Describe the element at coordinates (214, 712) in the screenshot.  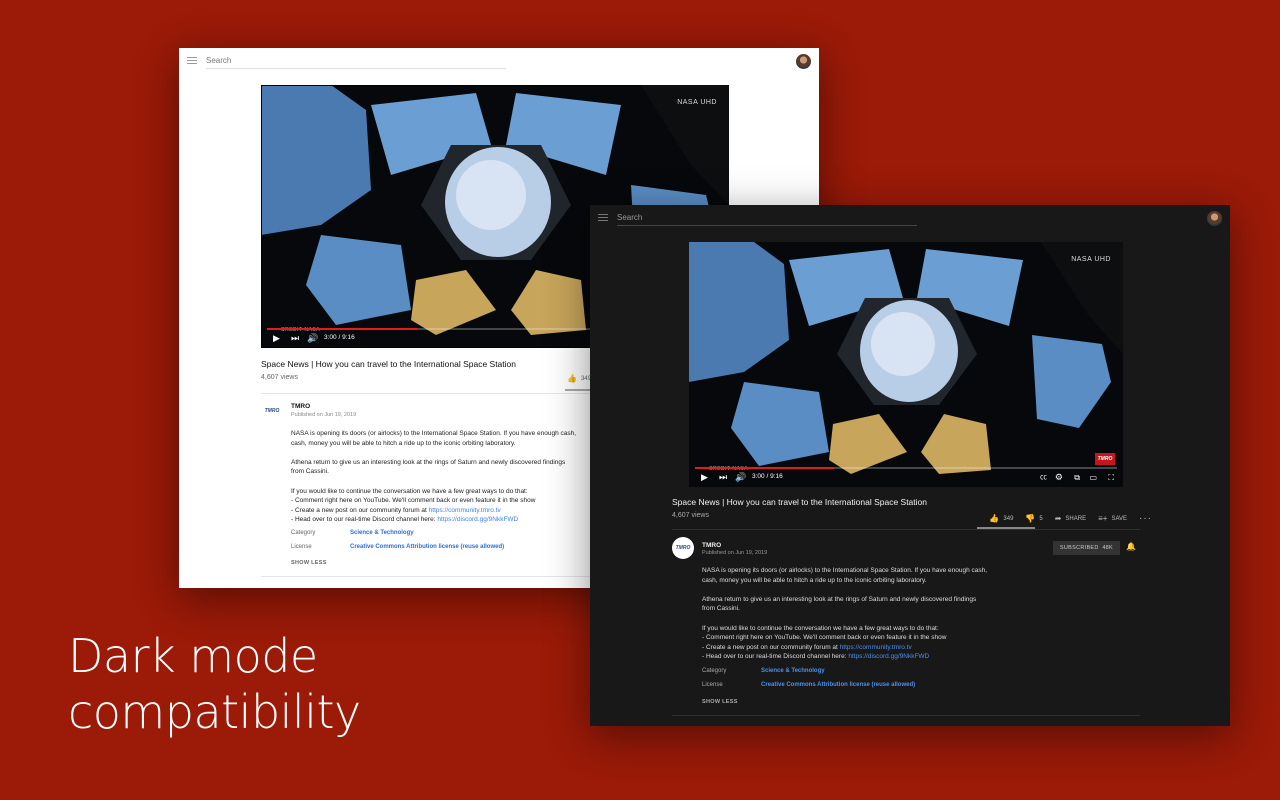
I see `tagline-line-2: compatibility` at that location.